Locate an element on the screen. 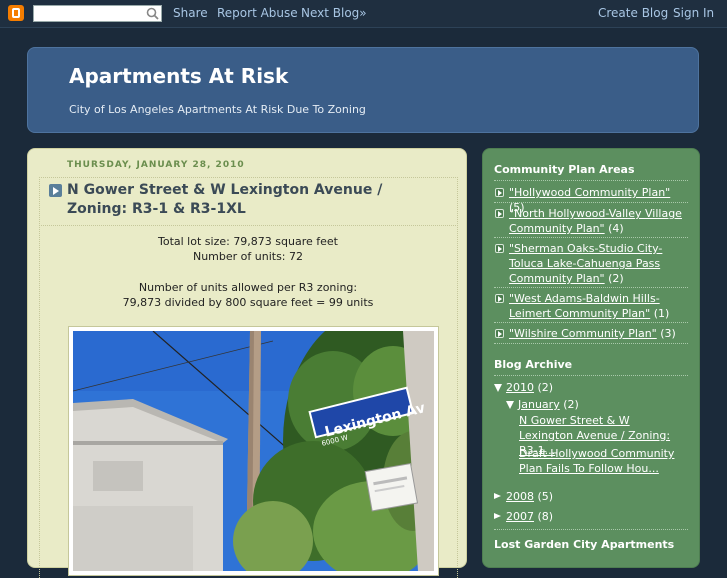  sign-in-link: Sign In is located at coordinates (693, 13).